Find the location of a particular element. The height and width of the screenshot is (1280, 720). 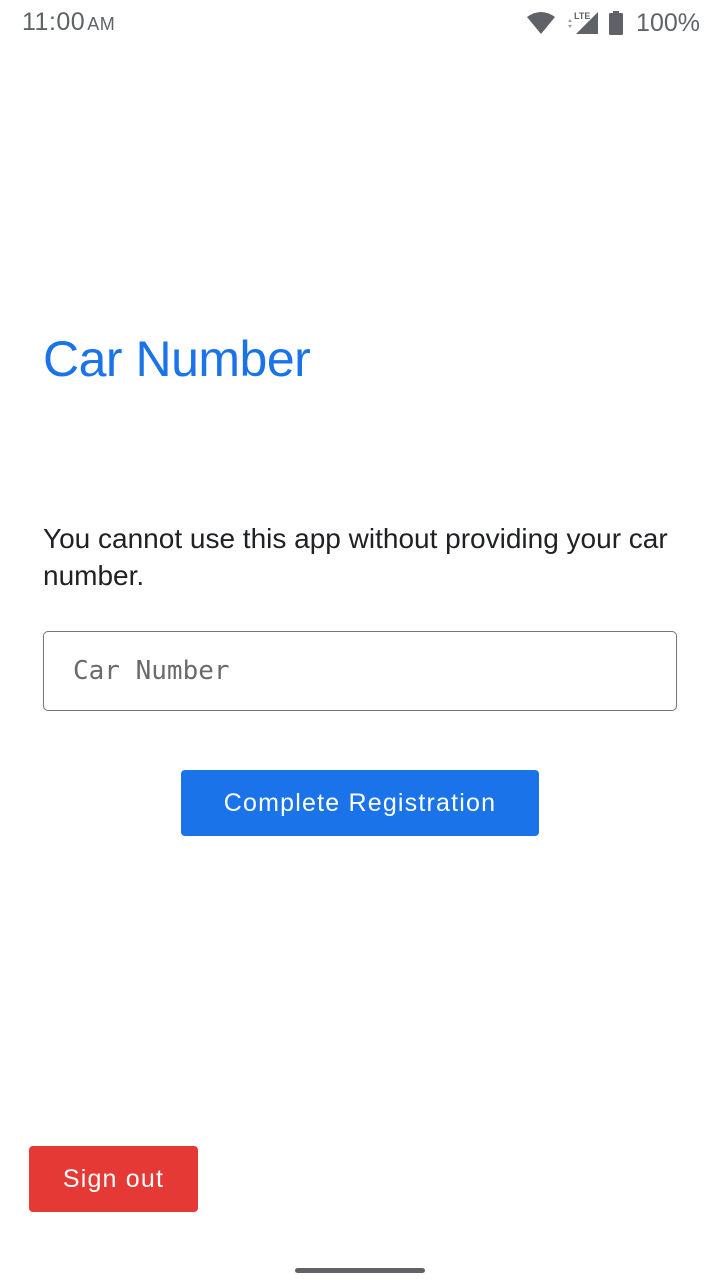

page-title: Car Number is located at coordinates (177, 359).